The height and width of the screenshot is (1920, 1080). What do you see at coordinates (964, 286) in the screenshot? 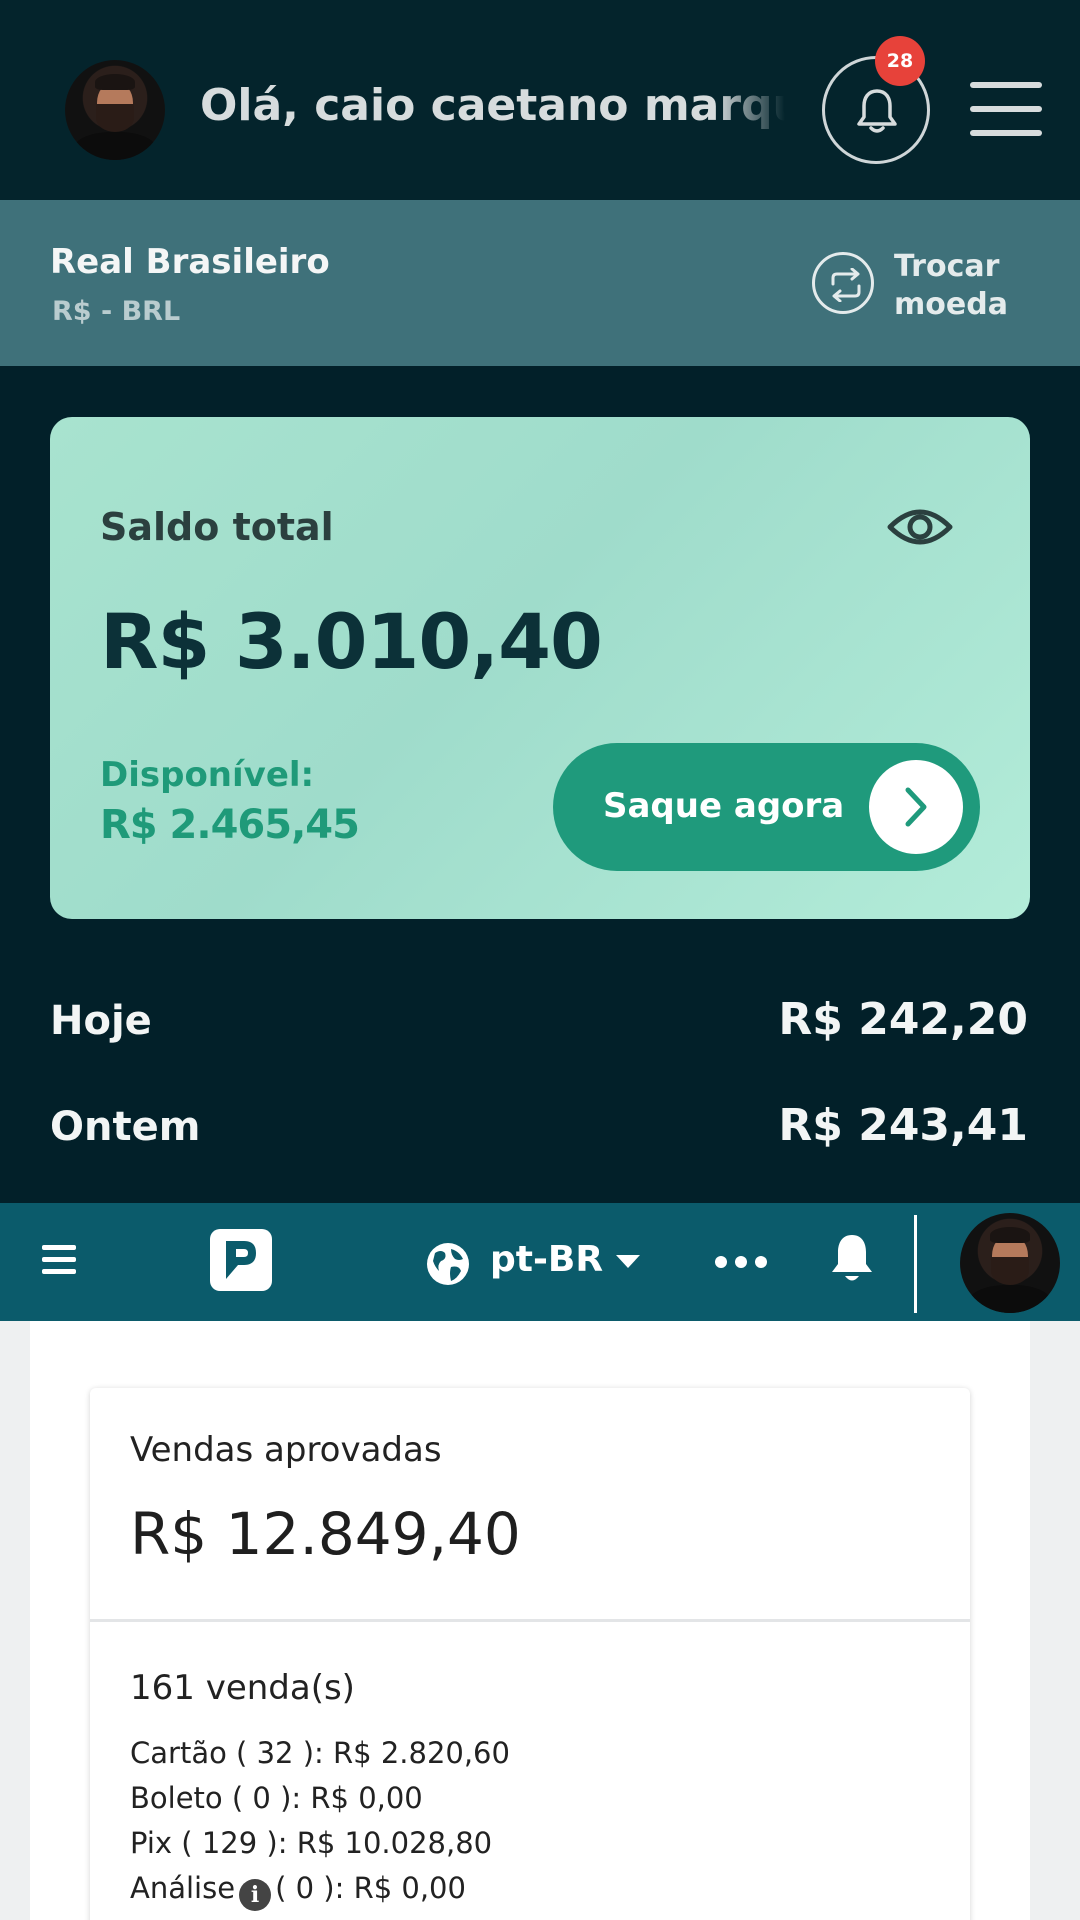
I see `swap-currency-button: Trocar moeda` at bounding box center [964, 286].